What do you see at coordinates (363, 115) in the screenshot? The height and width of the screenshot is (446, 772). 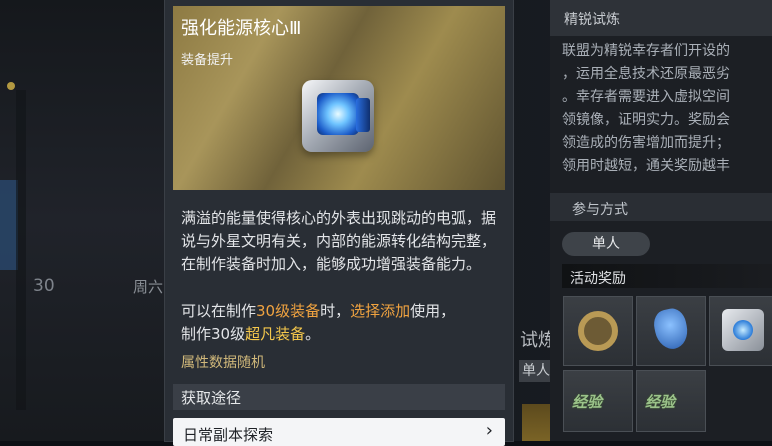 I see `core-side` at bounding box center [363, 115].